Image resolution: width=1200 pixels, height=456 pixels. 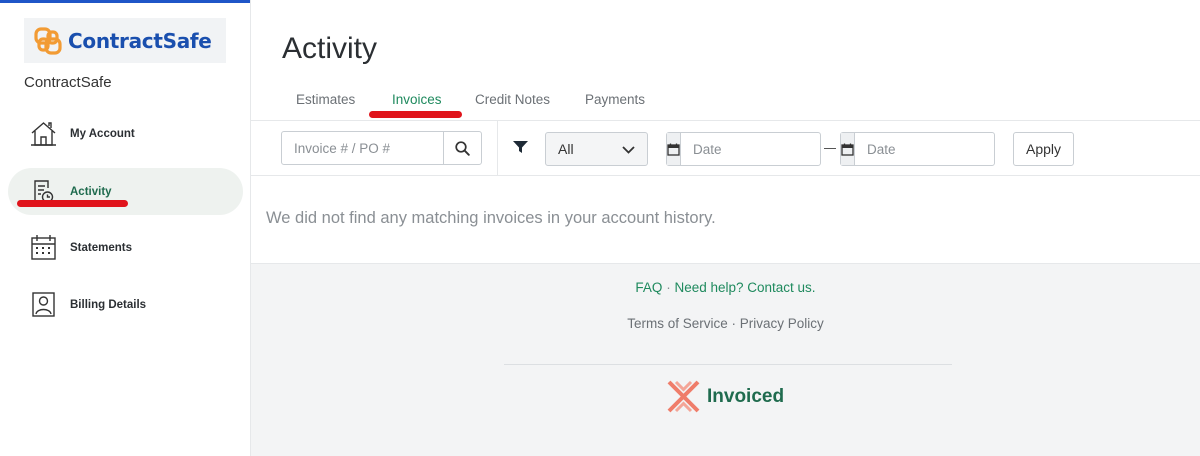 What do you see at coordinates (43, 133) in the screenshot?
I see `home-icon` at bounding box center [43, 133].